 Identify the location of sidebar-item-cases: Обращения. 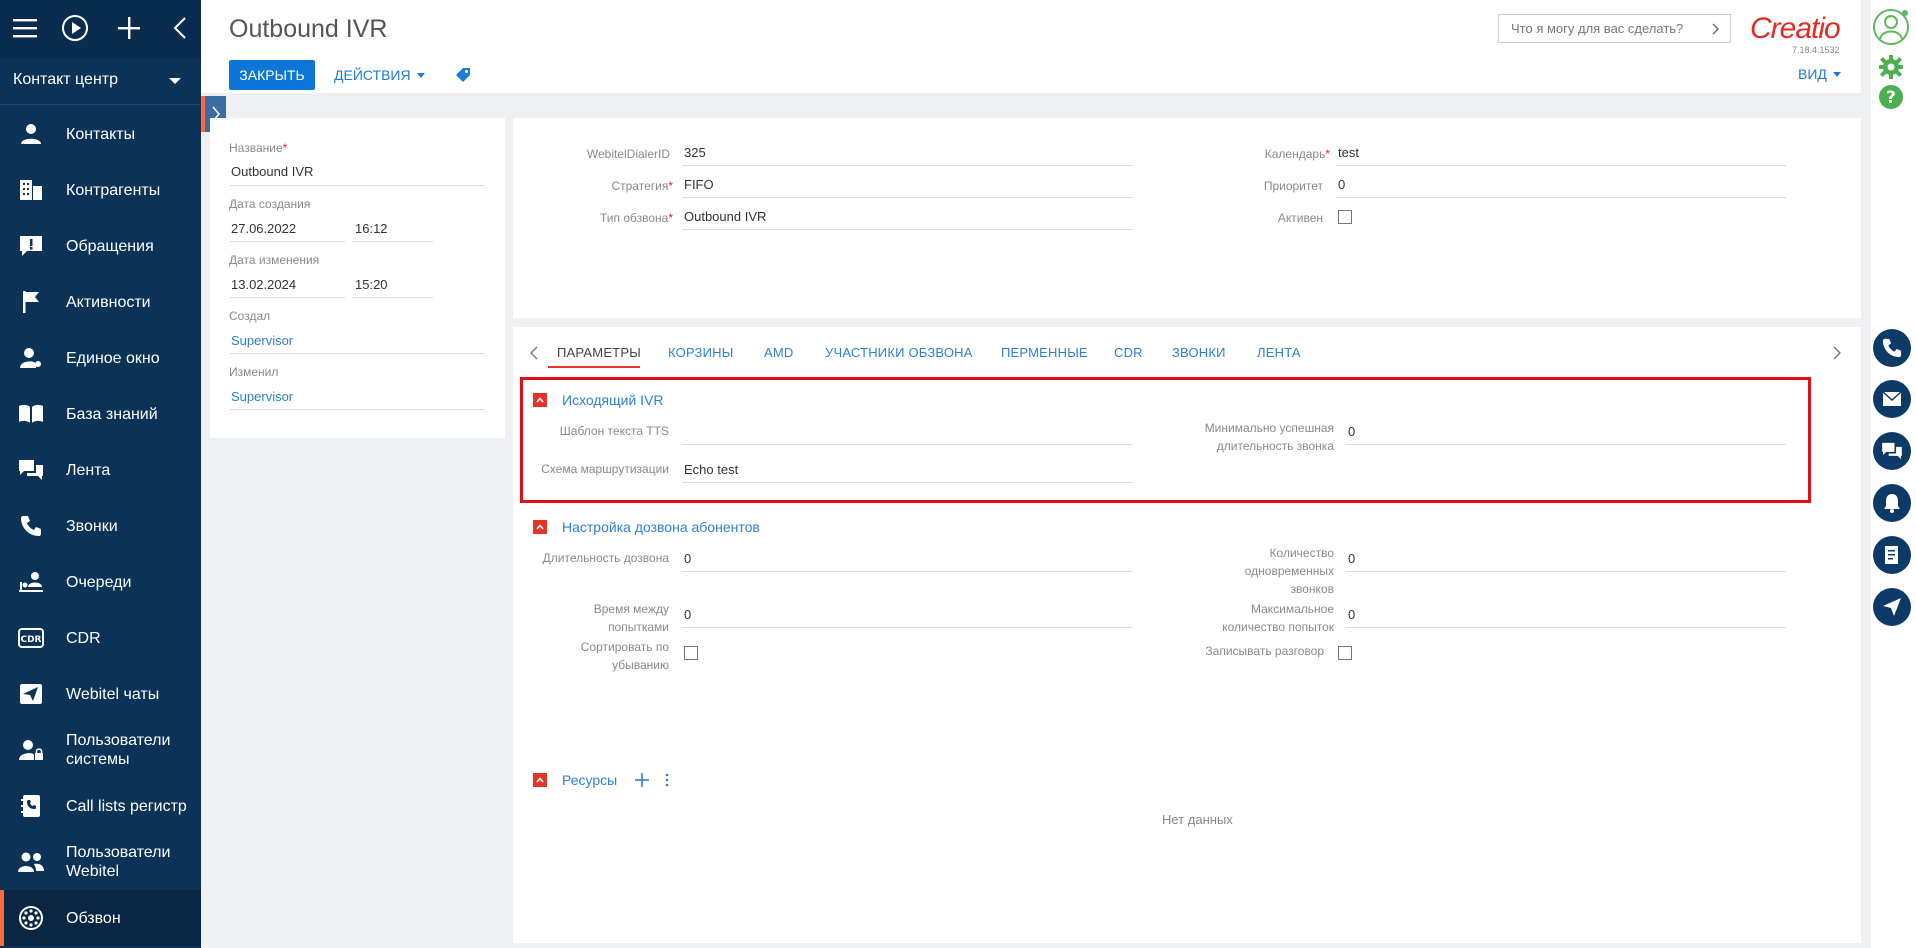
(100, 246).